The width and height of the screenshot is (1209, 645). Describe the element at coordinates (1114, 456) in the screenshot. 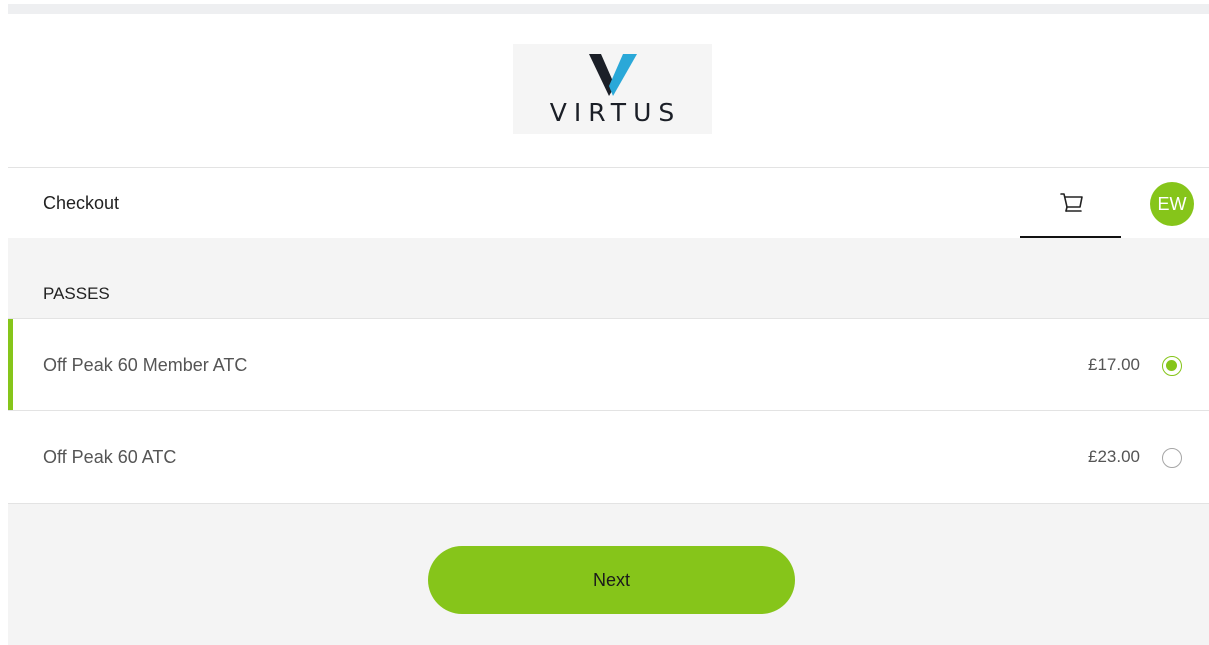

I see `pass-price: £23.00` at that location.